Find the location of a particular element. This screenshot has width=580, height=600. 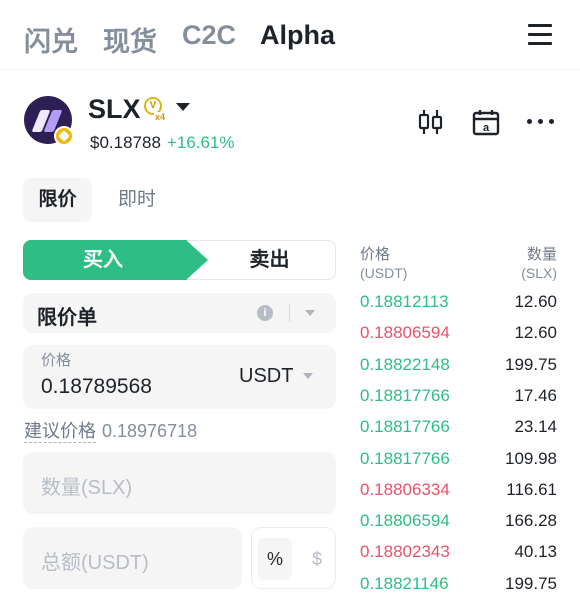

orderbook-price: 0.18802343 is located at coordinates (405, 552).